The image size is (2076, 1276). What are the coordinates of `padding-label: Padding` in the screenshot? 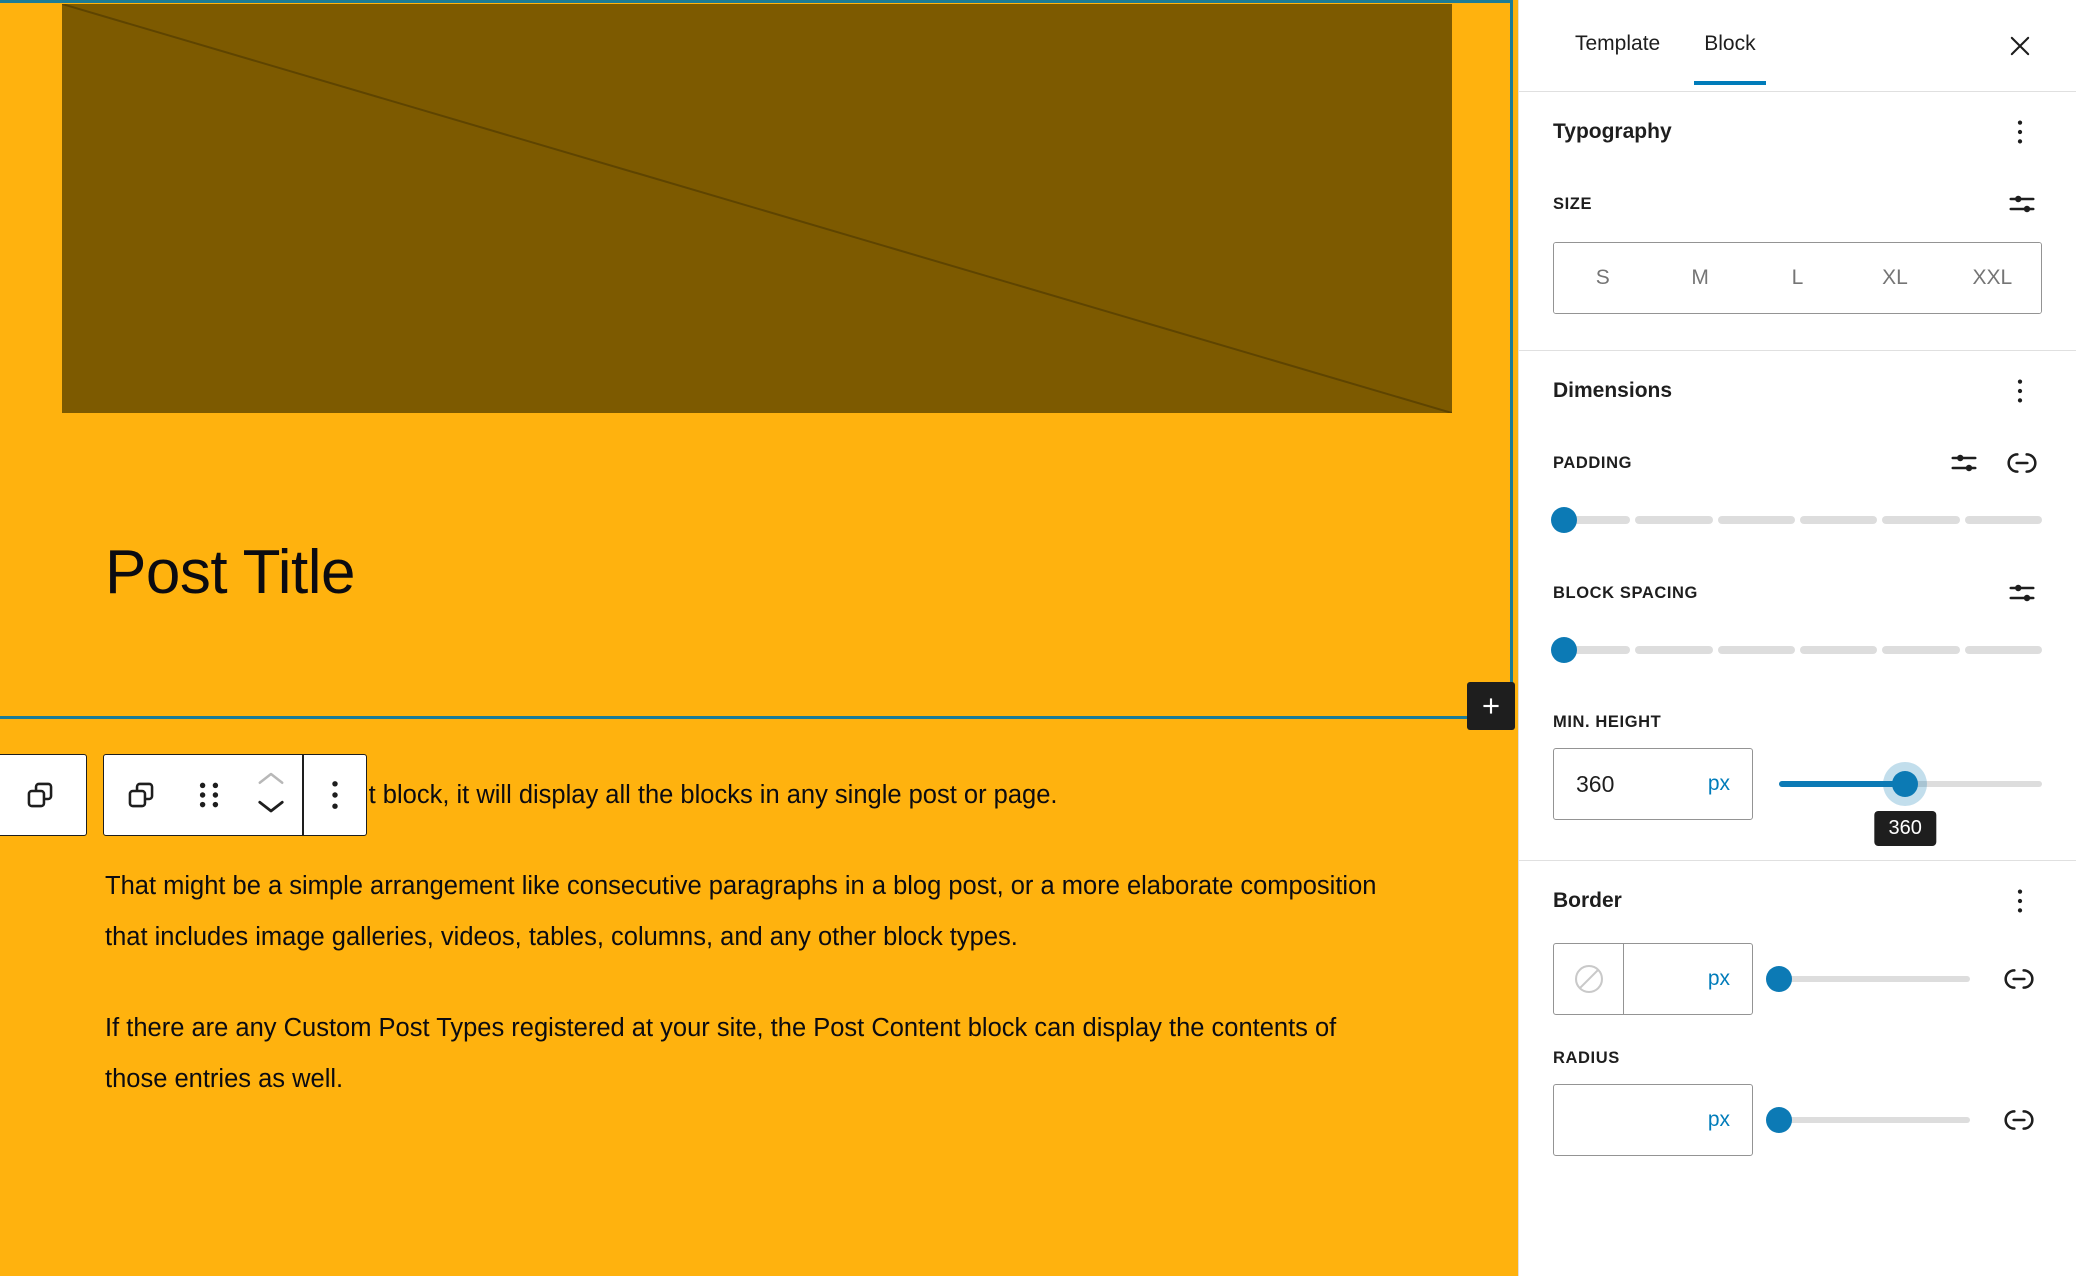 It's located at (1593, 462).